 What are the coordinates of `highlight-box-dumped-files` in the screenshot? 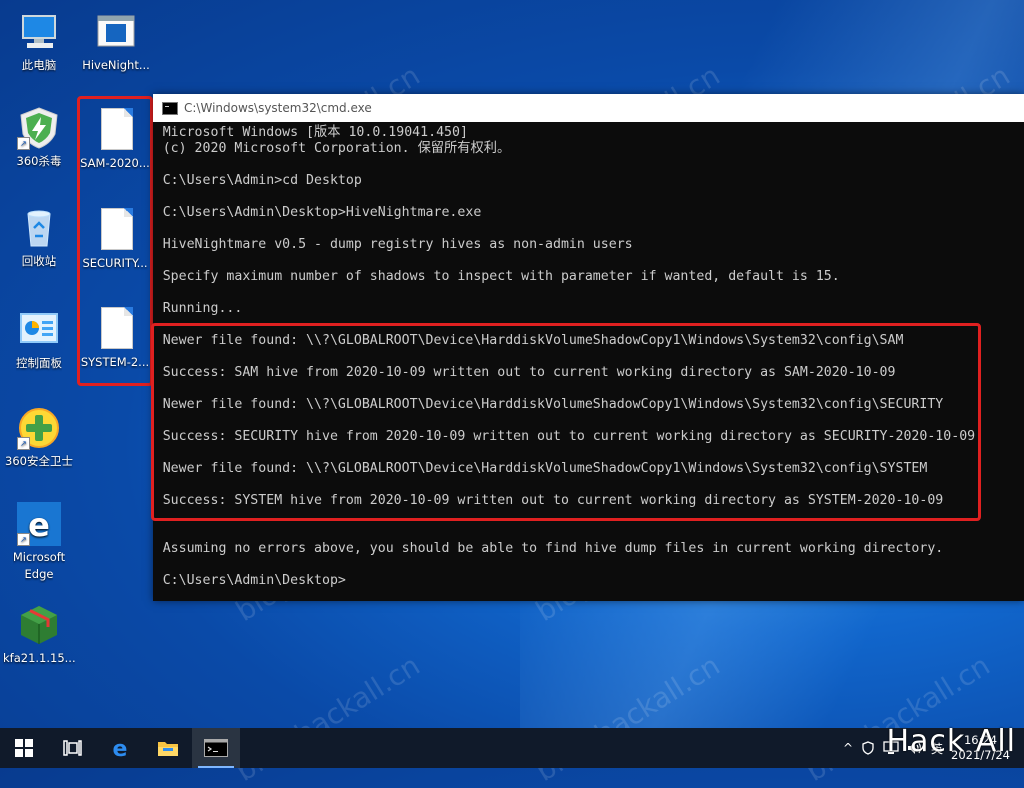 It's located at (115, 241).